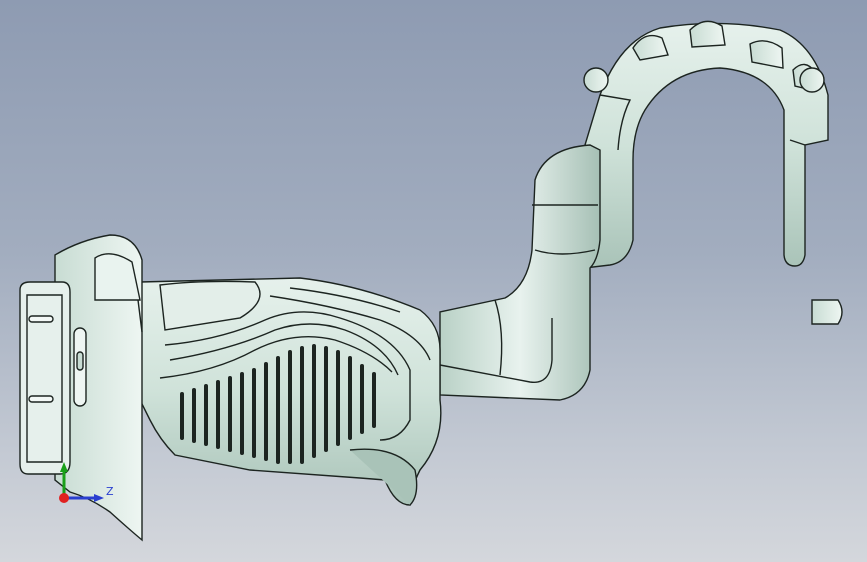 The image size is (867, 562). What do you see at coordinates (827, 312) in the screenshot?
I see `detached-tab` at bounding box center [827, 312].